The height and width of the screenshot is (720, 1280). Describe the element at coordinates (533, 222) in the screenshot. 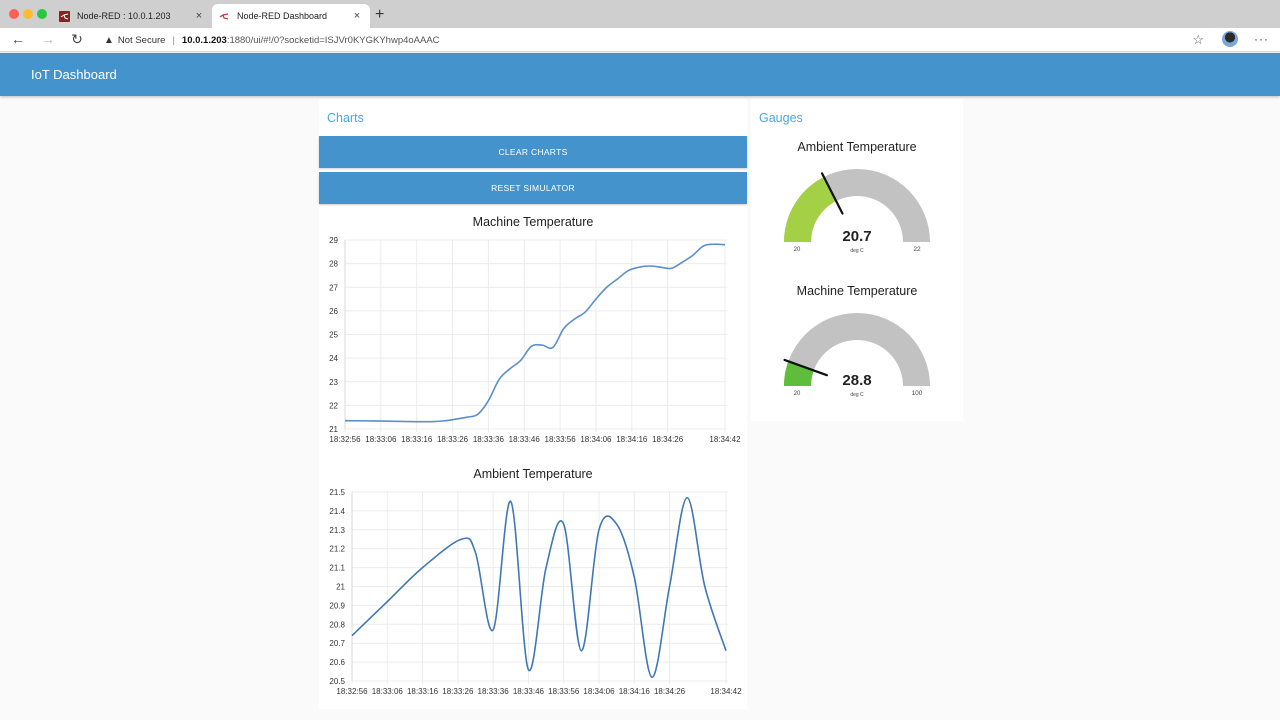

I see `chart-title-machine: Machine Temperature` at that location.